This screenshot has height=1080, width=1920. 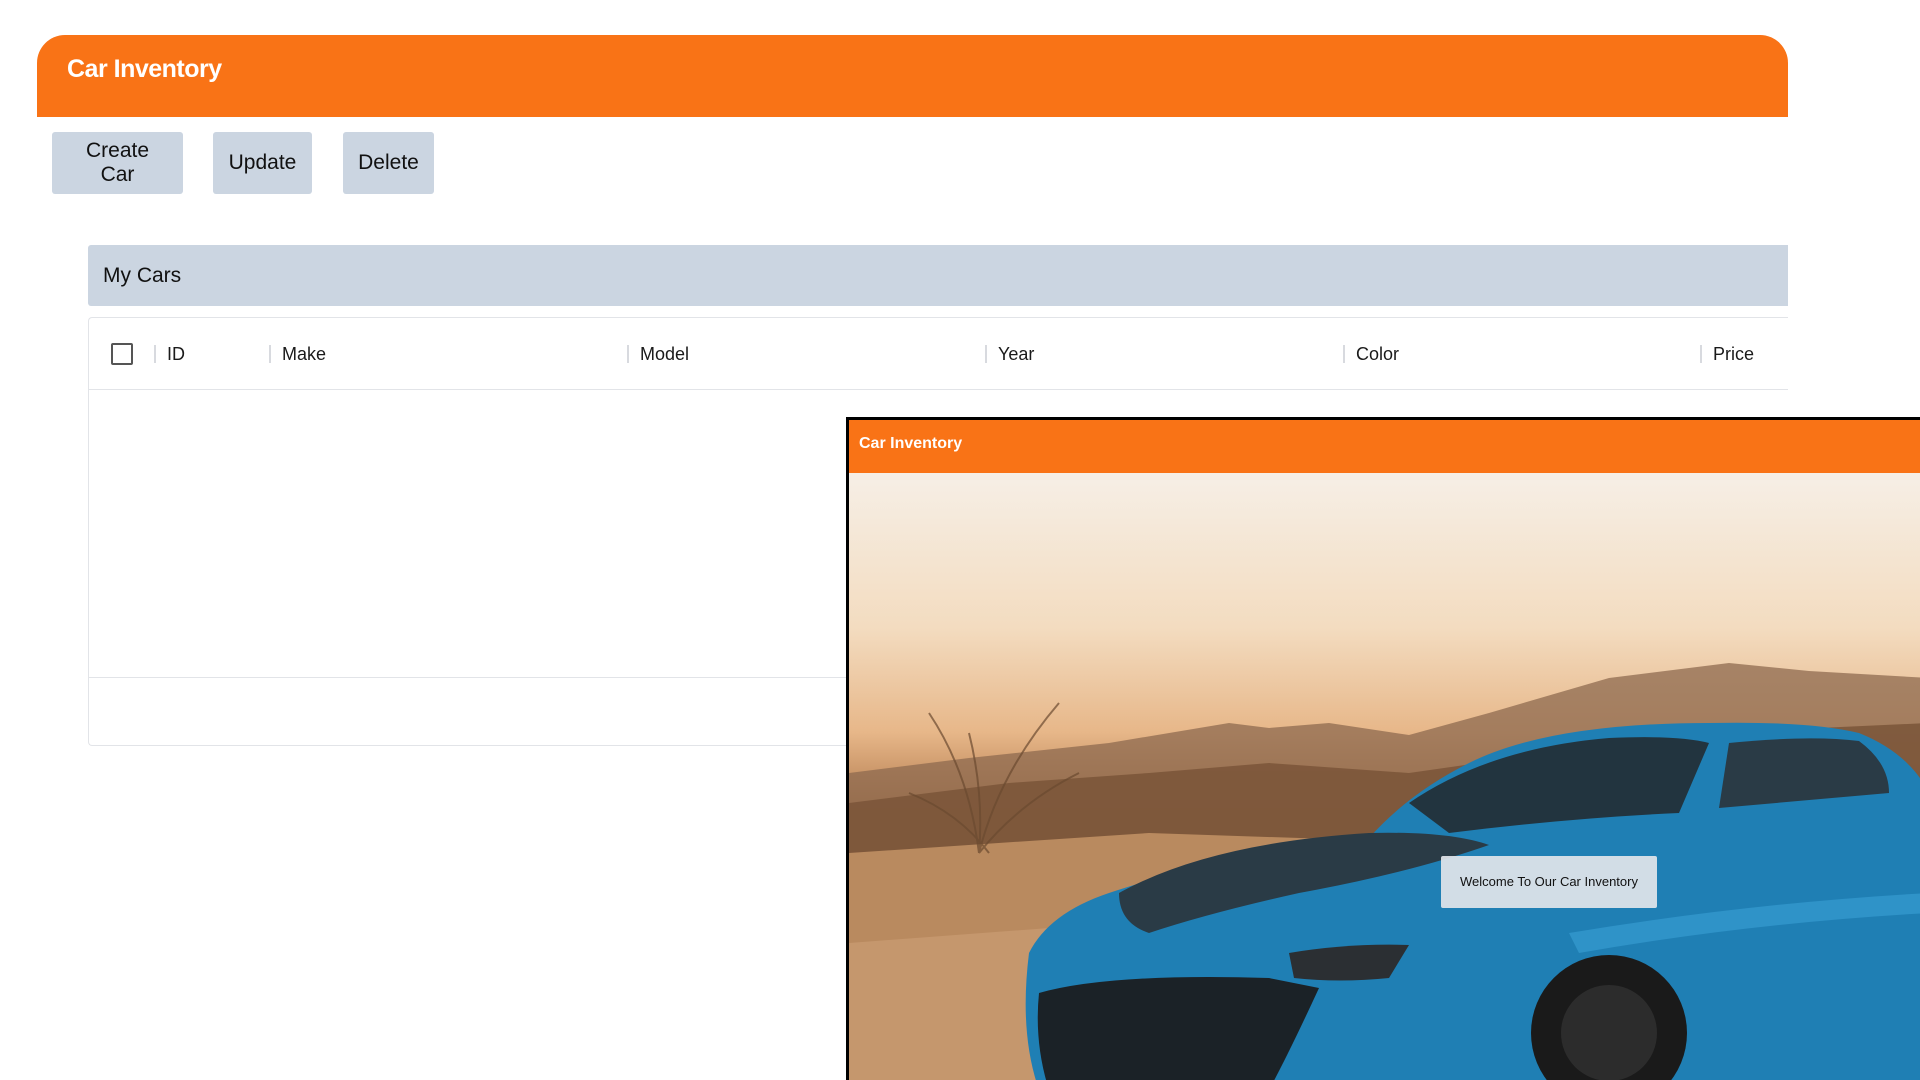 What do you see at coordinates (297, 354) in the screenshot?
I see `column-header-make: Make` at bounding box center [297, 354].